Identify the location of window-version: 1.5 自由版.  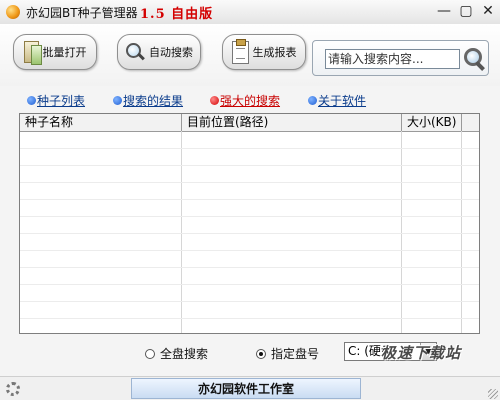
(177, 14).